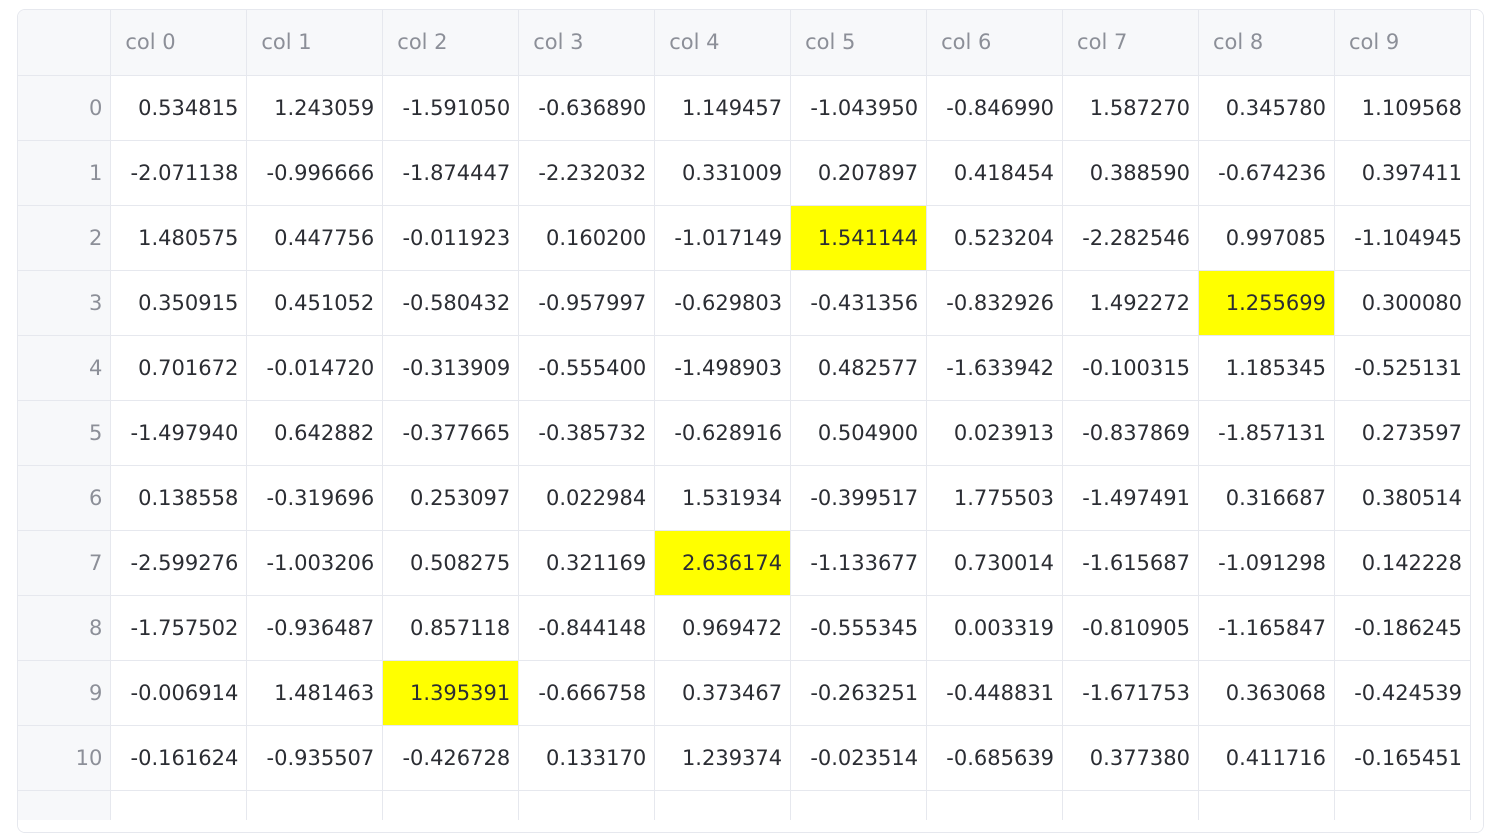 The image size is (1509, 839). I want to click on table-cell: -1.165847, so click(1266, 628).